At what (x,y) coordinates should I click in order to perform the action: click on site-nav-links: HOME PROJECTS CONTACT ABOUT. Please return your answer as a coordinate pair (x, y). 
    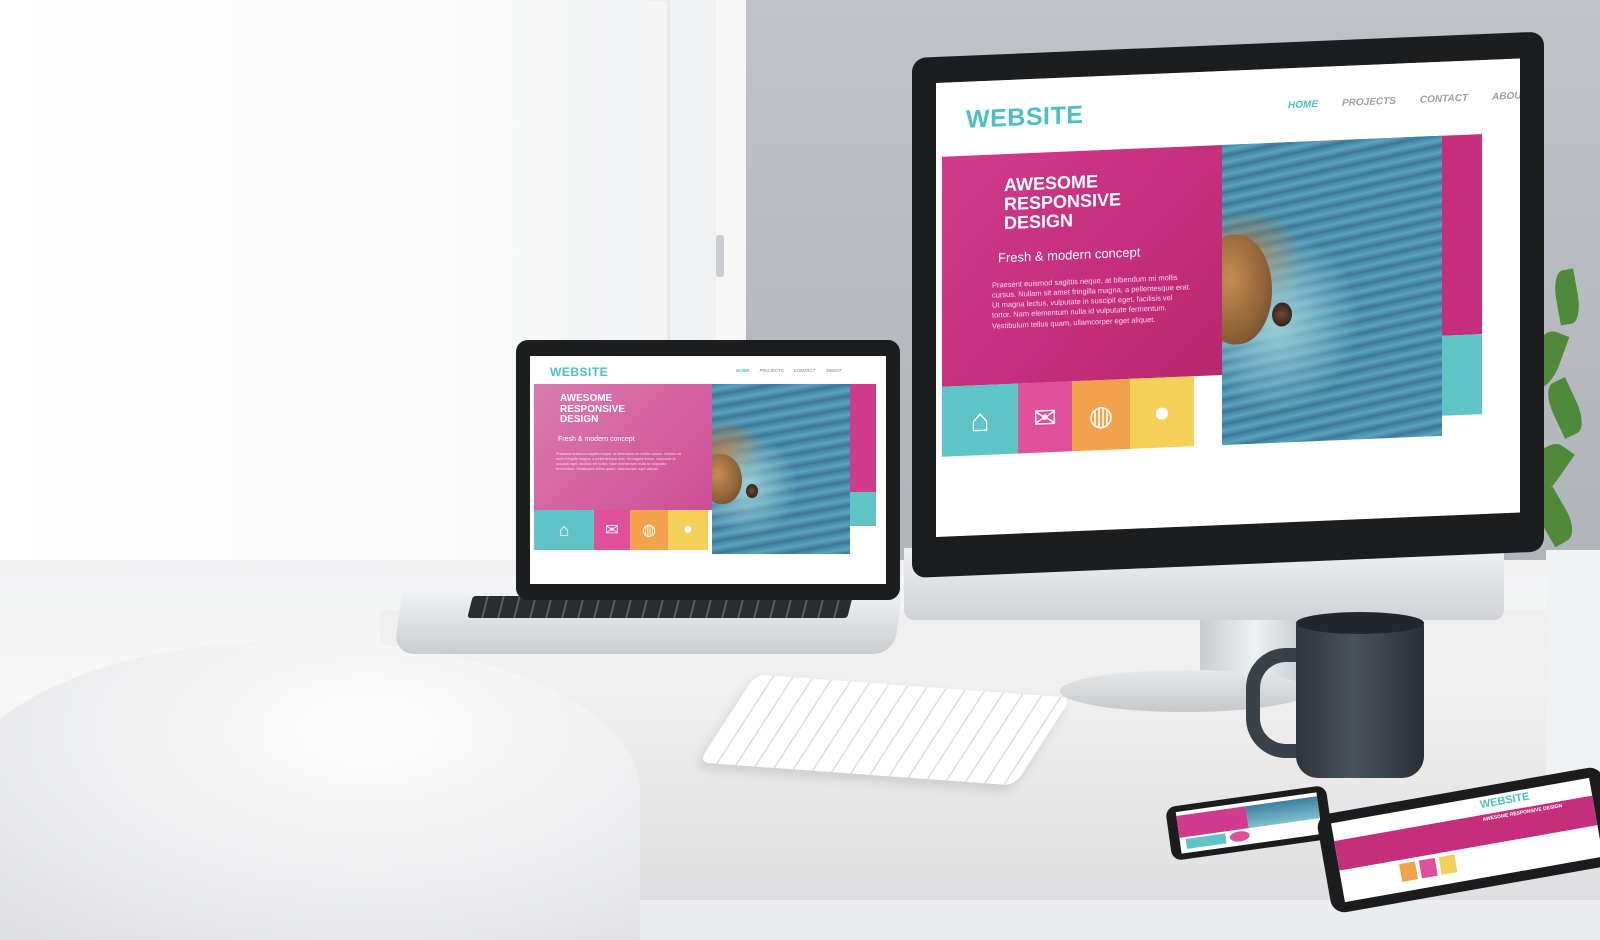
    Looking at the image, I should click on (1404, 100).